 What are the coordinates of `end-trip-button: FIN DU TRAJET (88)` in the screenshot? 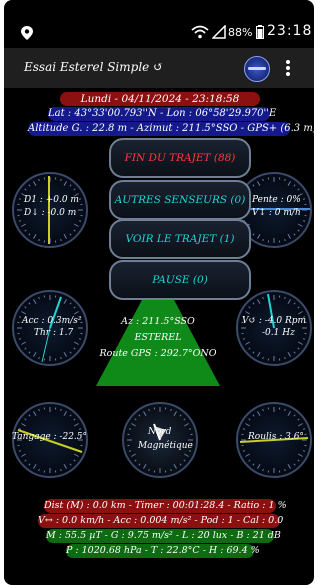 It's located at (180, 158).